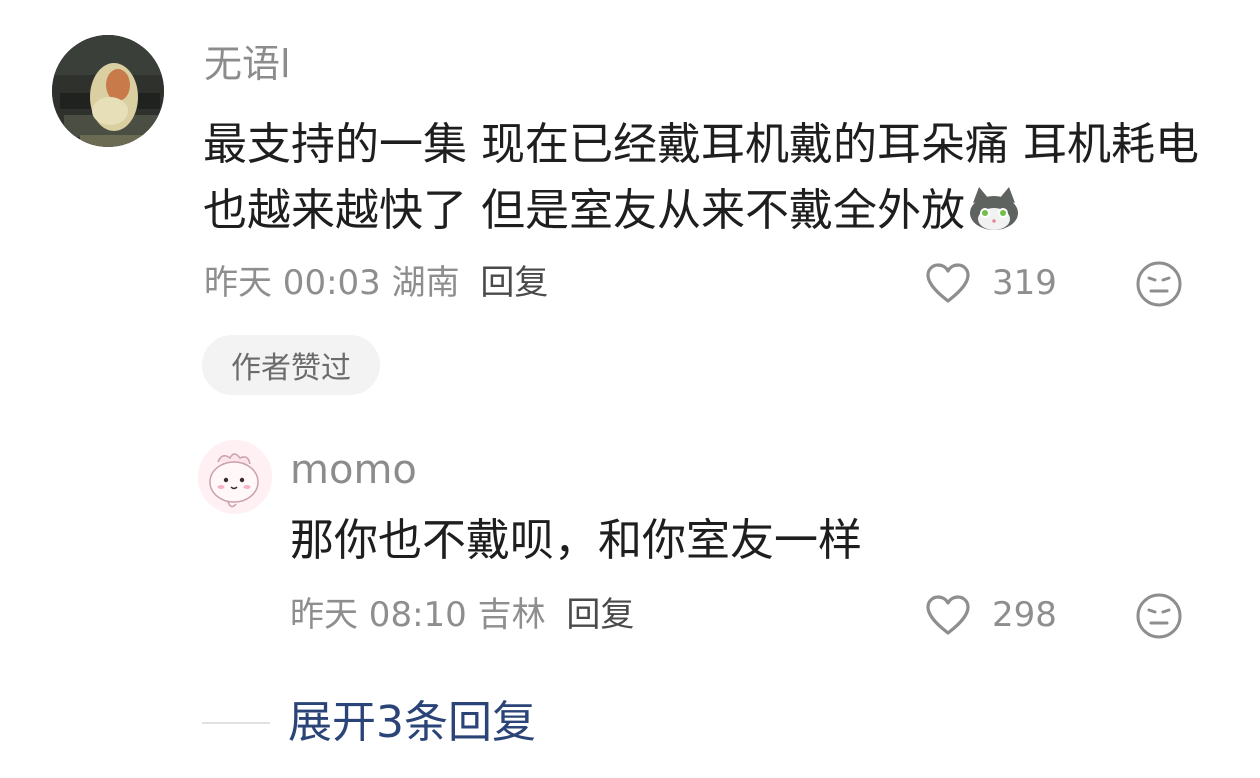 The height and width of the screenshot is (778, 1260). Describe the element at coordinates (514, 283) in the screenshot. I see `reply-button: 回复` at that location.